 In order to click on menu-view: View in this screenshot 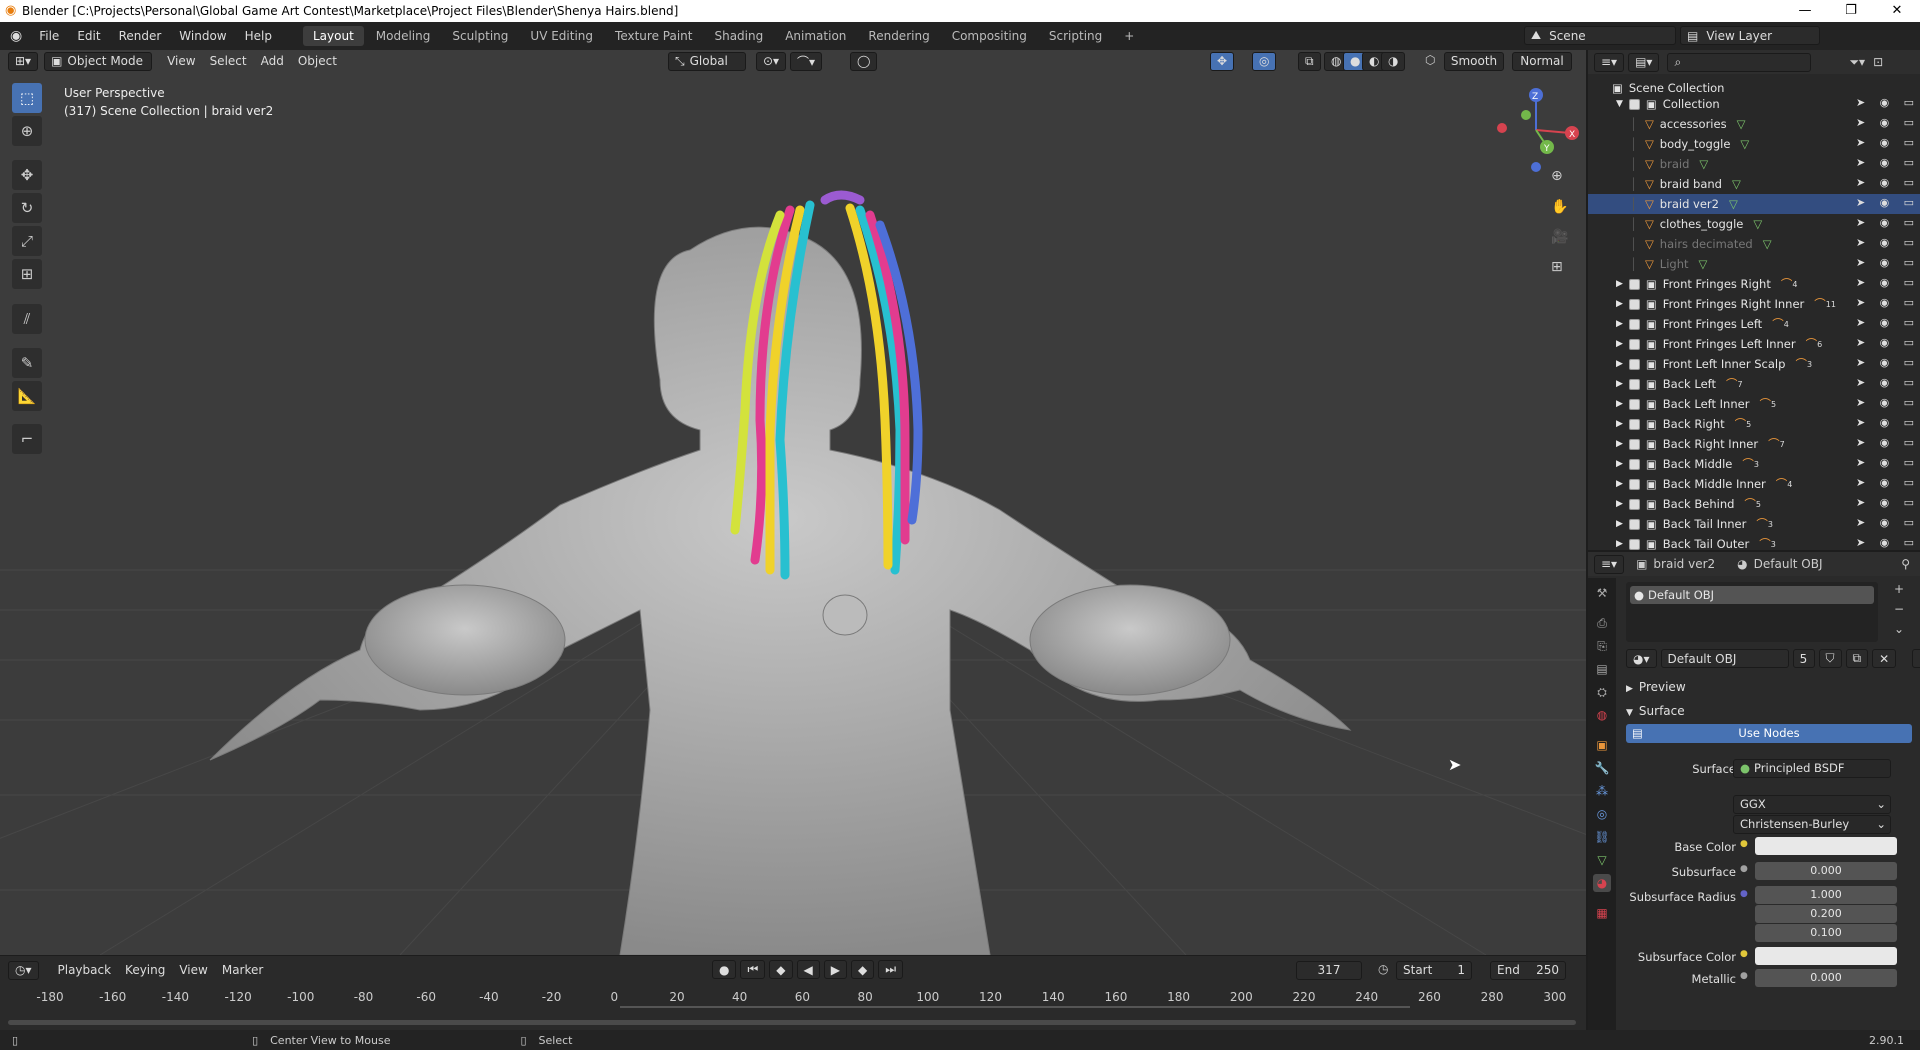, I will do `click(181, 61)`.